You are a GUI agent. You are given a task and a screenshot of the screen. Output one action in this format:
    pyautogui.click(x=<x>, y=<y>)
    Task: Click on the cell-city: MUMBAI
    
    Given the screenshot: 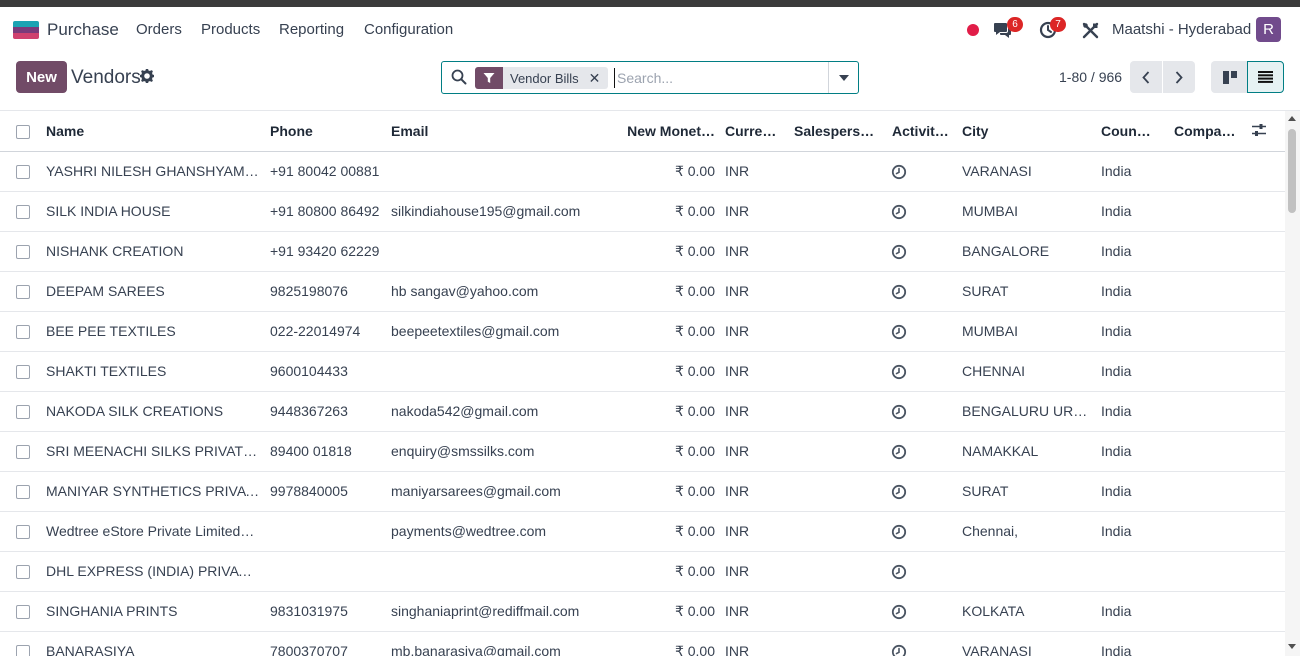 What is the action you would take?
    pyautogui.click(x=1026, y=331)
    